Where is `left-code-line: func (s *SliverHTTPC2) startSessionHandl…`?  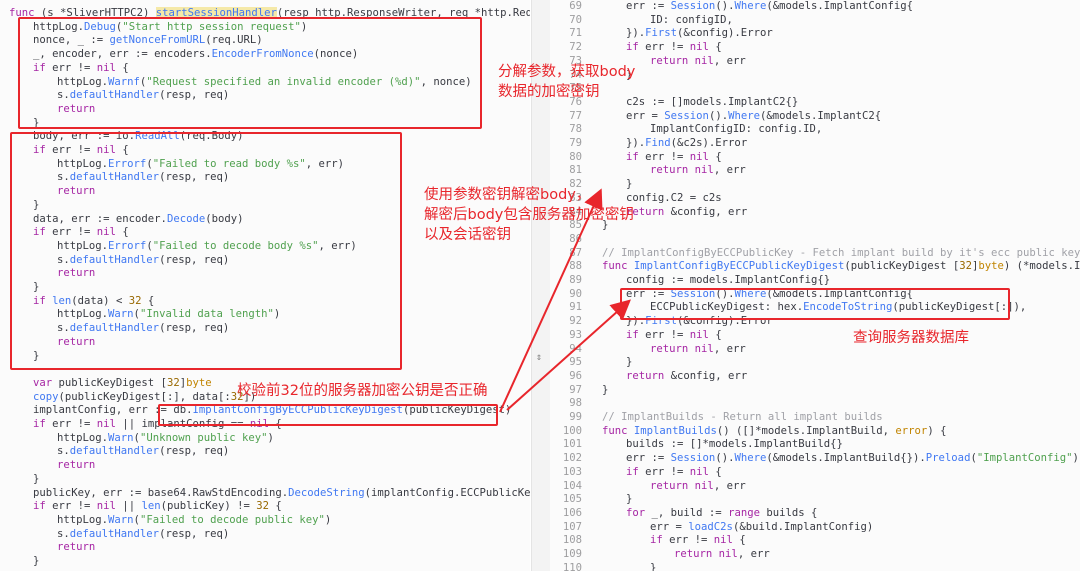
left-code-line: func (s *SliverHTTPC2) startSessionHandl… is located at coordinates (269, 14).